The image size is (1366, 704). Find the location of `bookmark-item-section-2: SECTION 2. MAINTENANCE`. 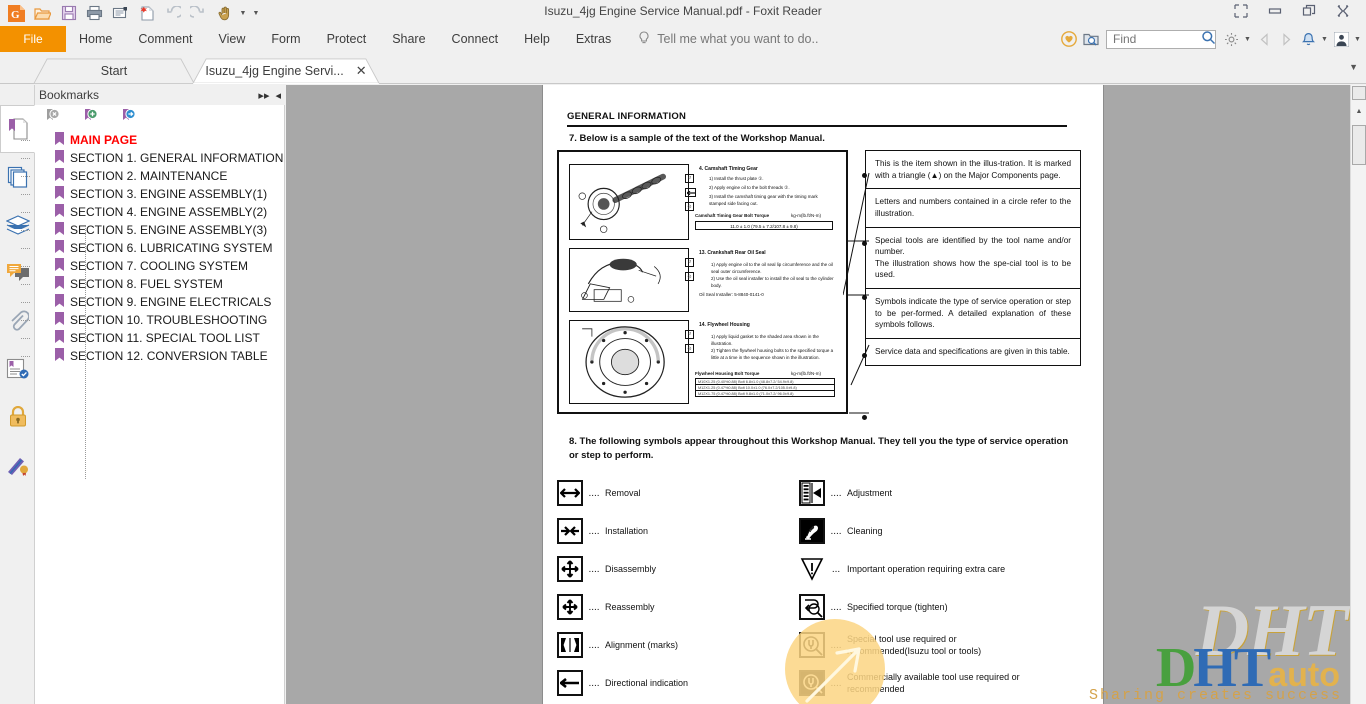

bookmark-item-section-2: SECTION 2. MAINTENANCE is located at coordinates (152, 176).